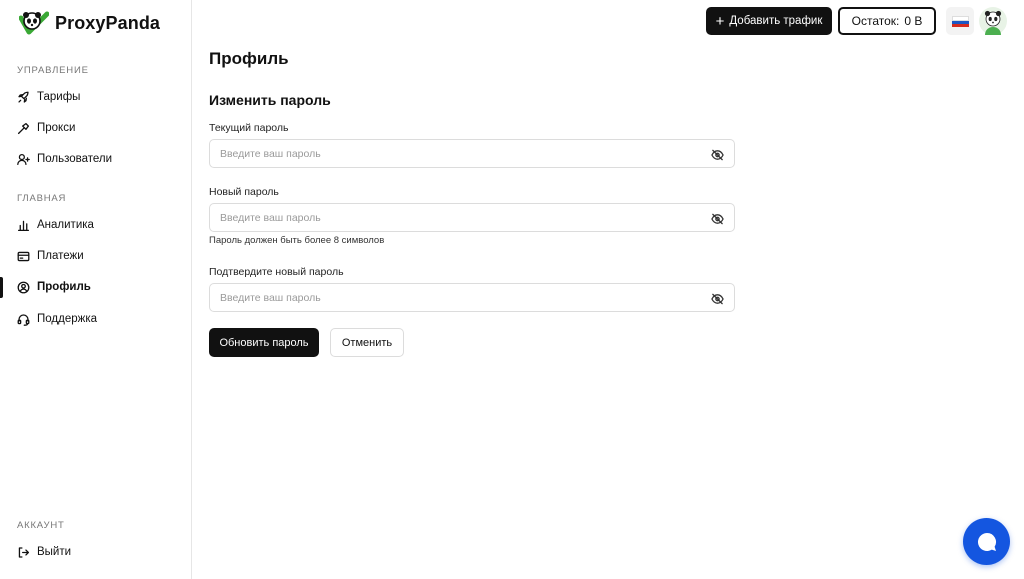 Image resolution: width=1024 pixels, height=579 pixels. Describe the element at coordinates (23, 319) in the screenshot. I see `headset-icon` at that location.